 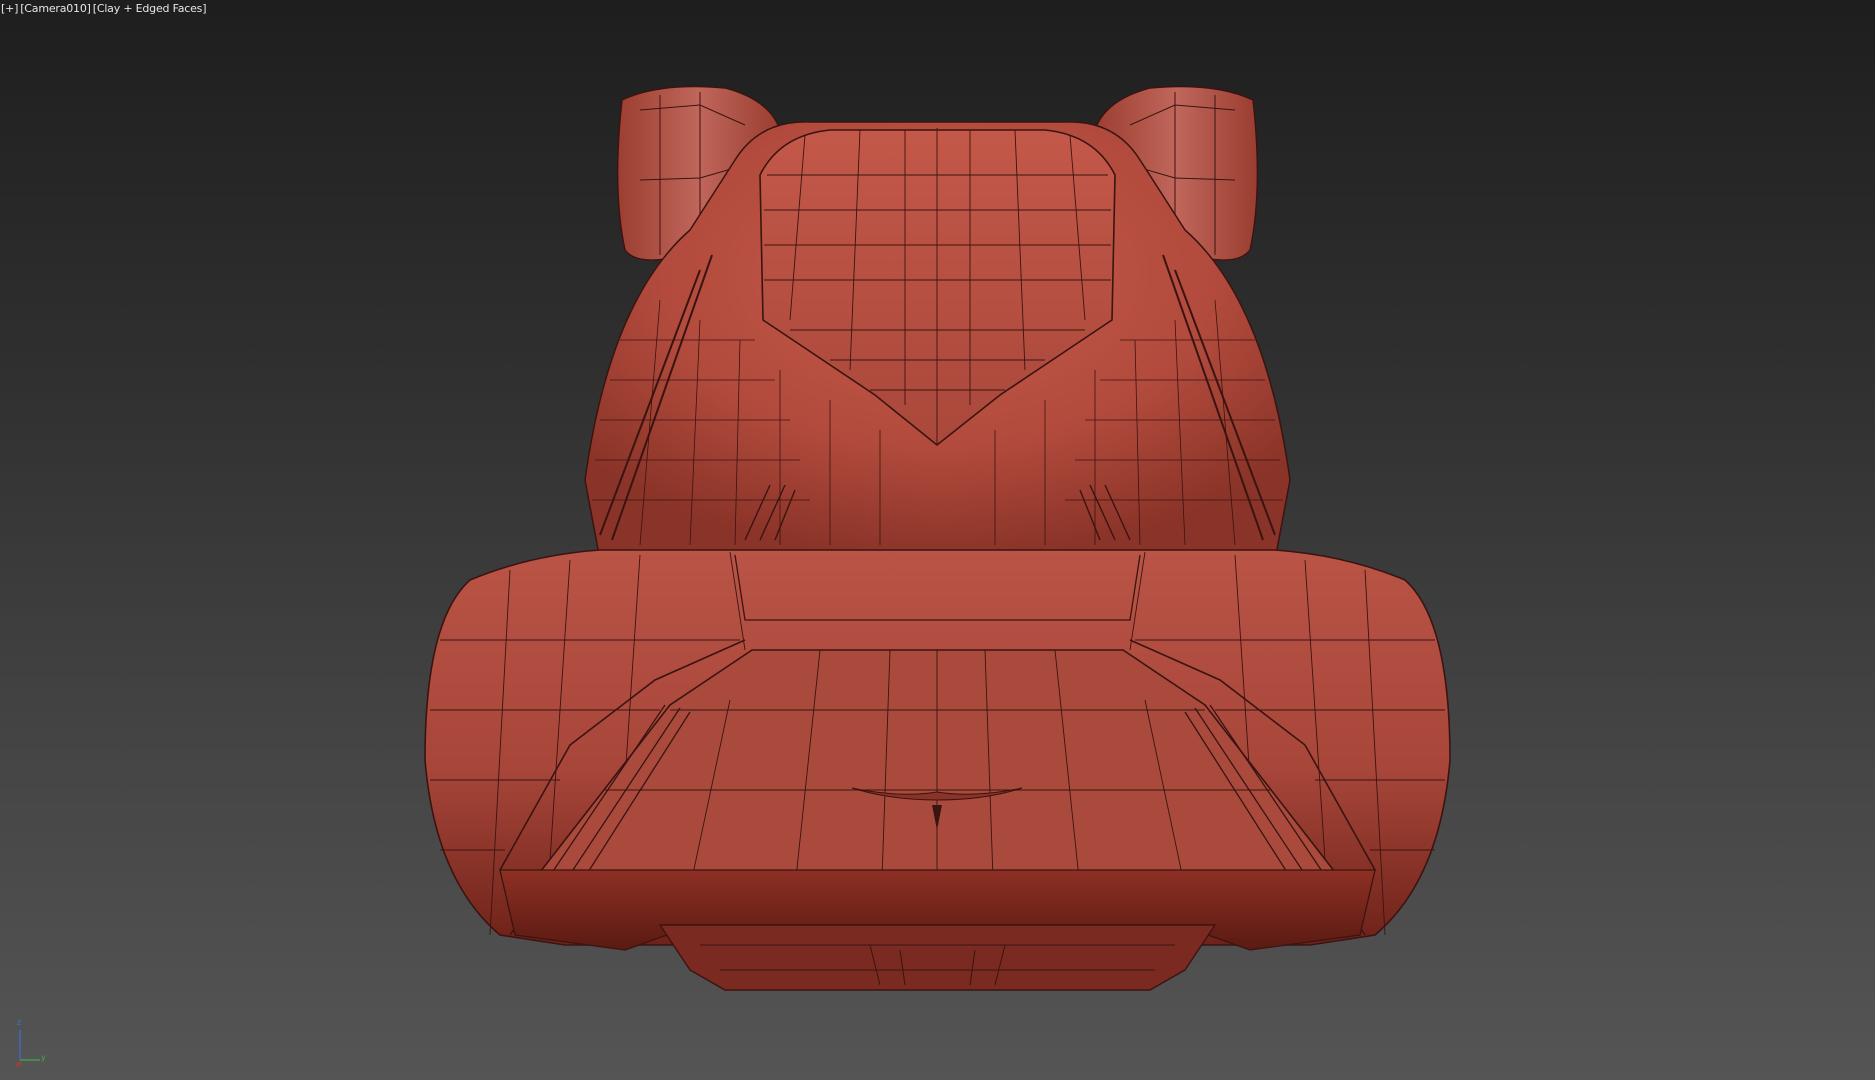 What do you see at coordinates (937, 930) in the screenshot?
I see `front-bumper` at bounding box center [937, 930].